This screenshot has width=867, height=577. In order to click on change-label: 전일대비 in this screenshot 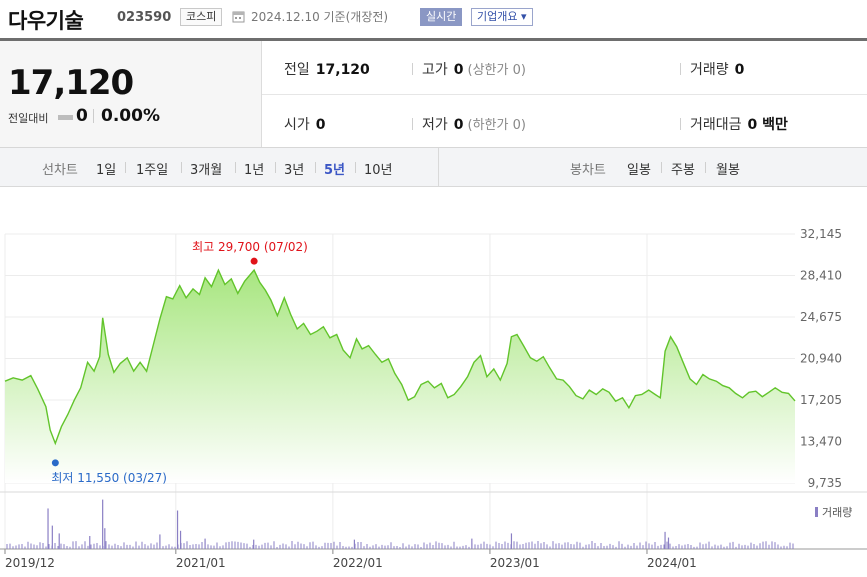, I will do `click(28, 118)`.